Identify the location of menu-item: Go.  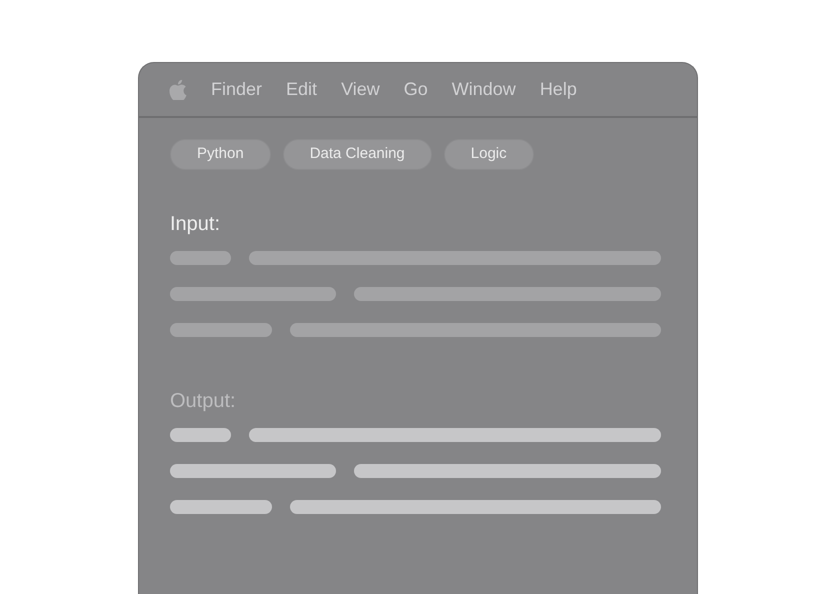
(416, 89).